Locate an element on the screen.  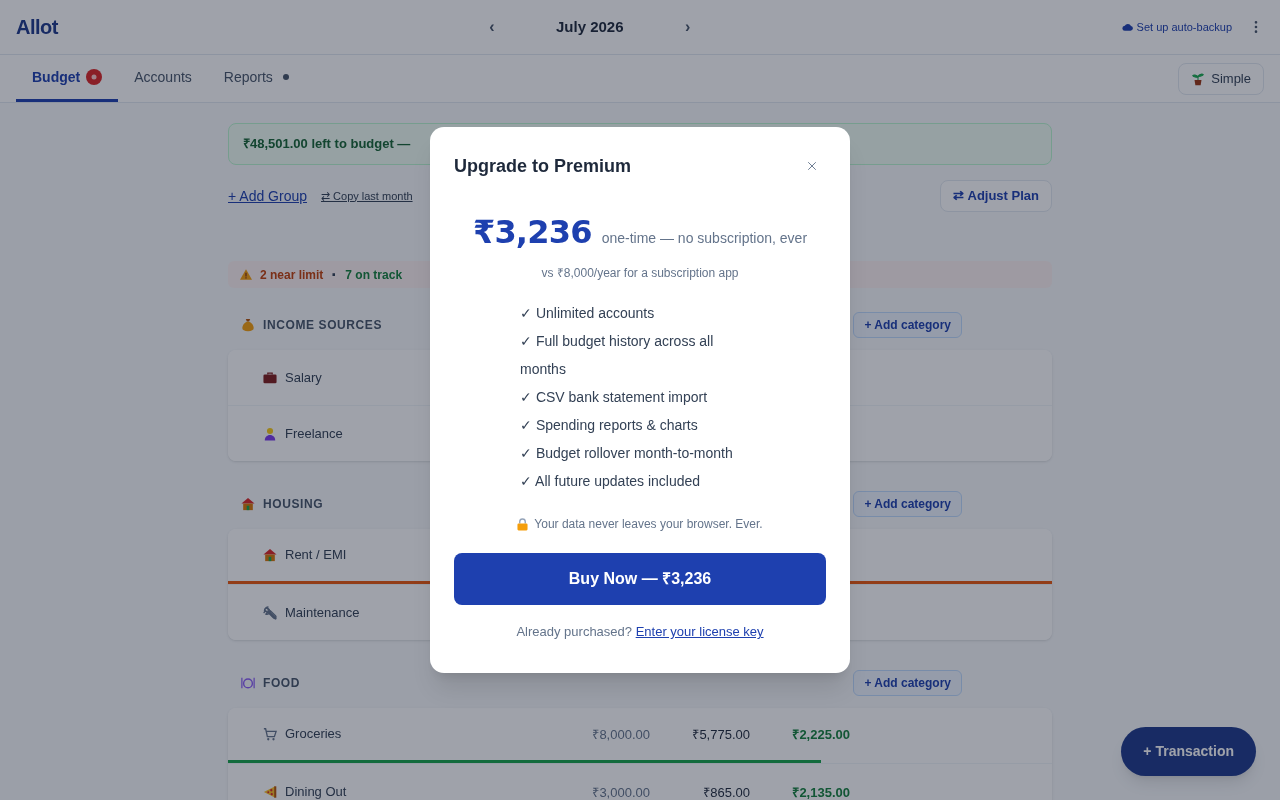
near-limit-count: 2 near limit is located at coordinates (292, 275).